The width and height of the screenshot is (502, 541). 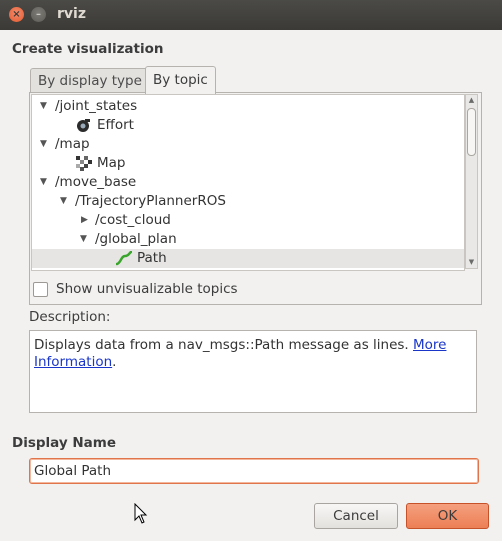 I want to click on cancel-button: Cancel, so click(x=356, y=516).